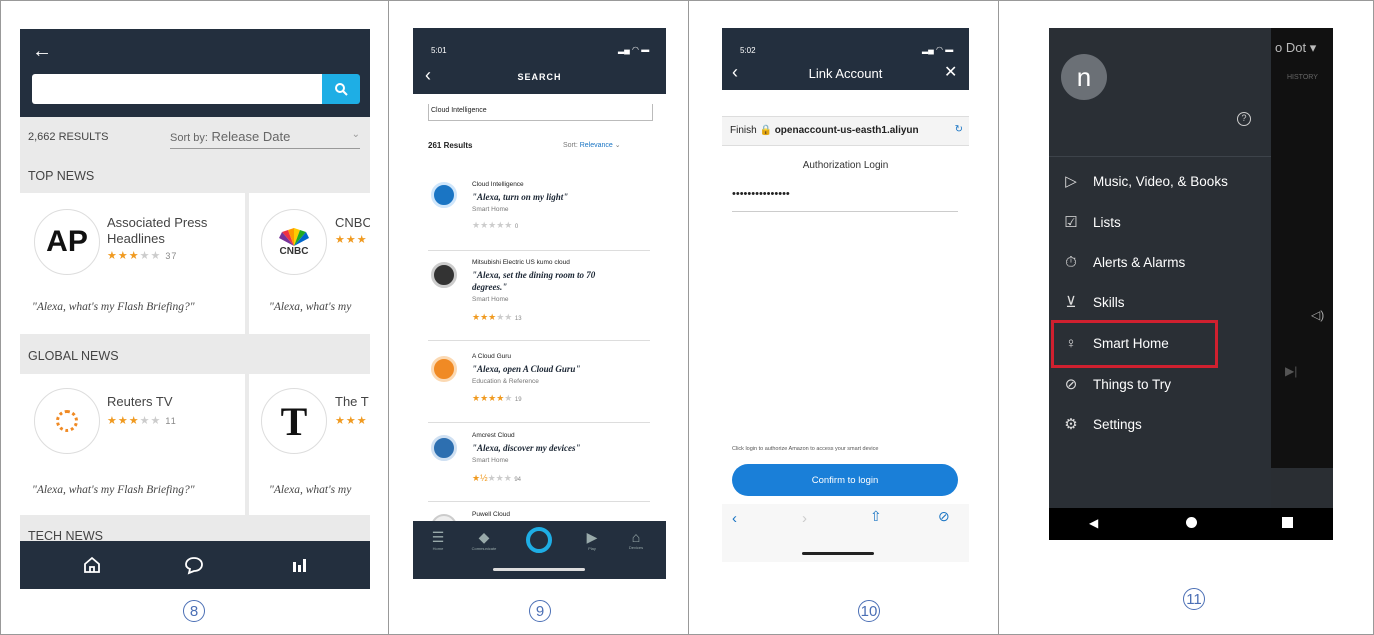 The width and height of the screenshot is (1374, 635). Describe the element at coordinates (42, 51) in the screenshot. I see `arrow-left-icon: ←` at that location.